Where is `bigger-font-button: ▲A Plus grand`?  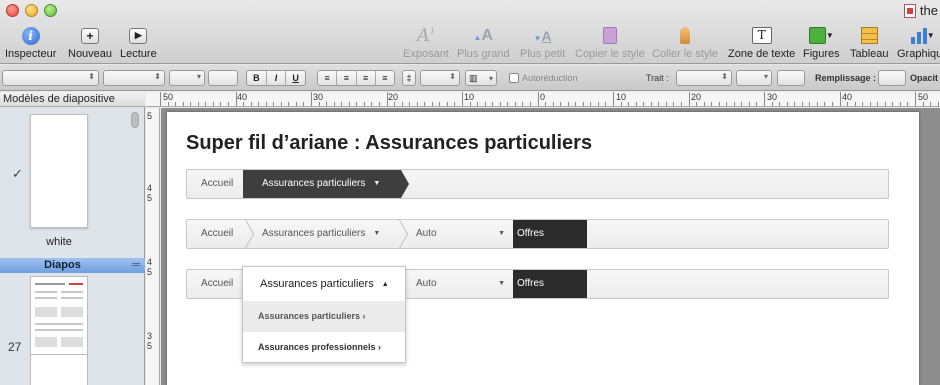 bigger-font-button: ▲A Plus grand is located at coordinates (483, 43).